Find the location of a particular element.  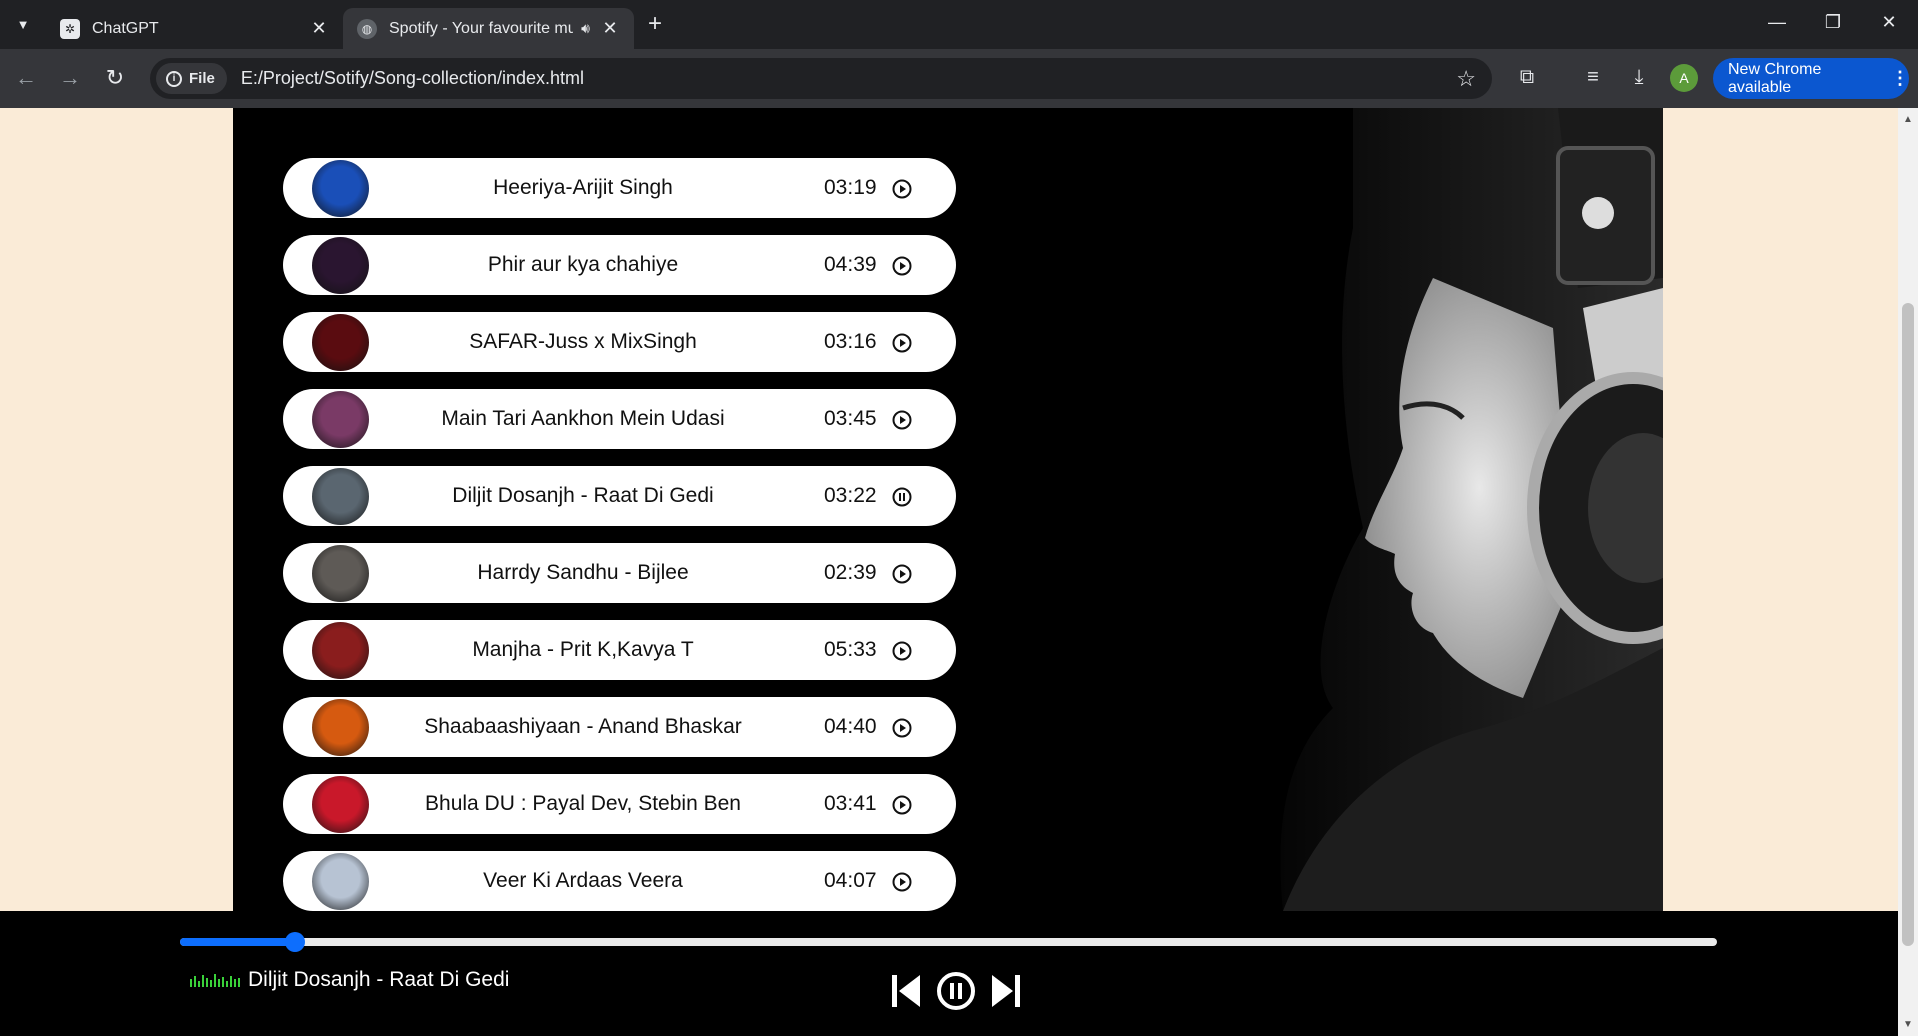

song-item: Harrdy Sandhu - Bijlee 02:39 is located at coordinates (619, 573).